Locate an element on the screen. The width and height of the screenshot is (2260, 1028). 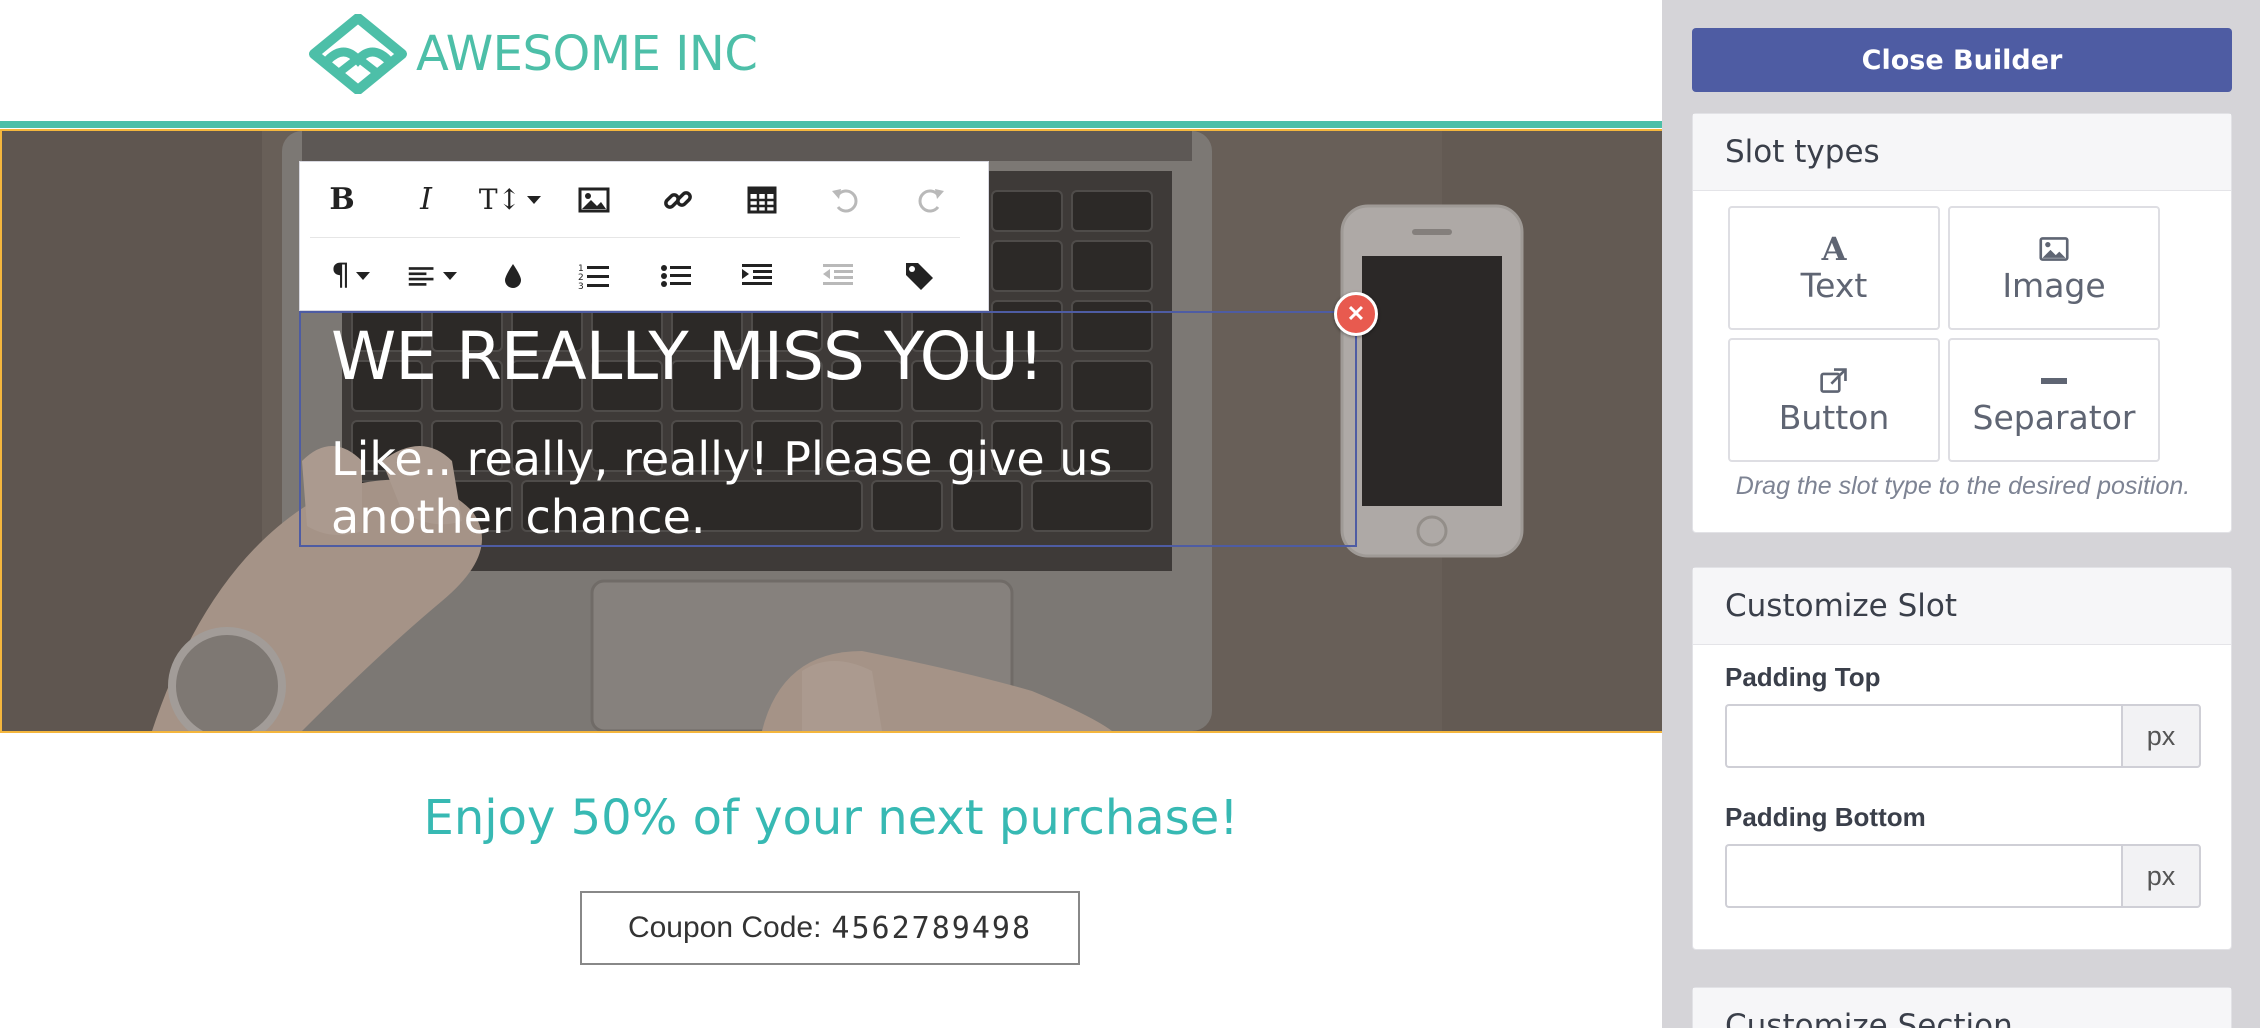
coupon-label: Coupon Code: is located at coordinates (724, 927).